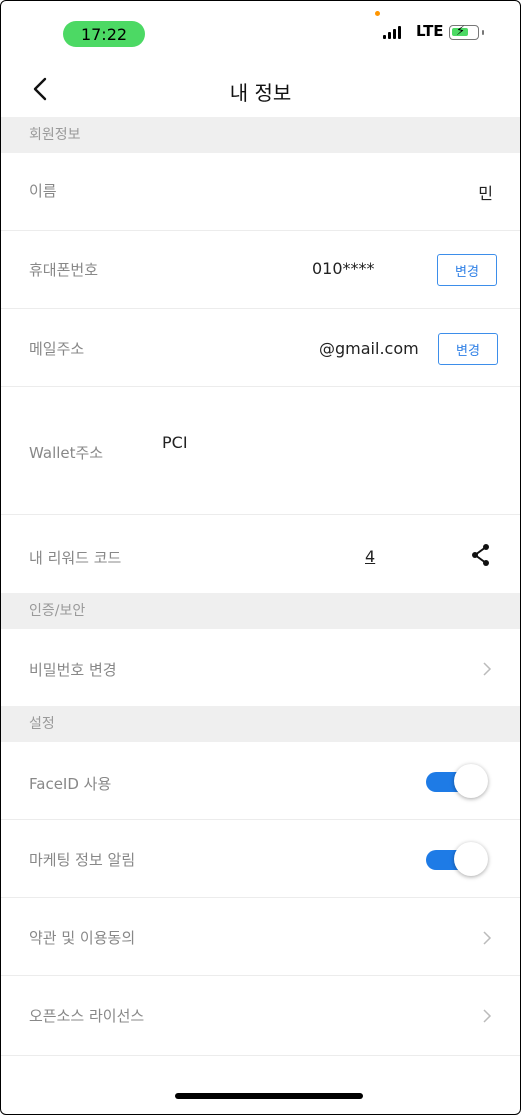 The height and width of the screenshot is (1115, 521). I want to click on section-header-security: 인증/보안, so click(260, 611).